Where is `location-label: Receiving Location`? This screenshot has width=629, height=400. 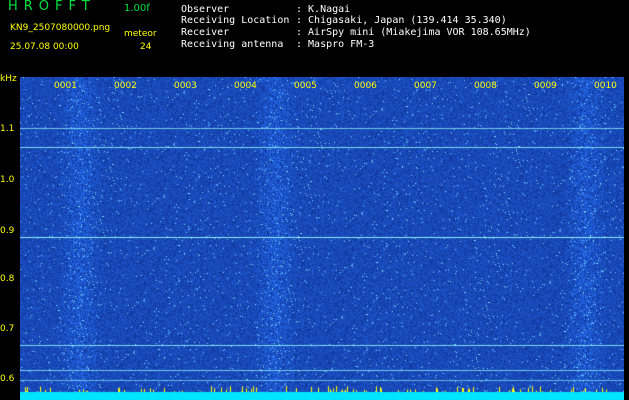 location-label: Receiving Location is located at coordinates (235, 20).